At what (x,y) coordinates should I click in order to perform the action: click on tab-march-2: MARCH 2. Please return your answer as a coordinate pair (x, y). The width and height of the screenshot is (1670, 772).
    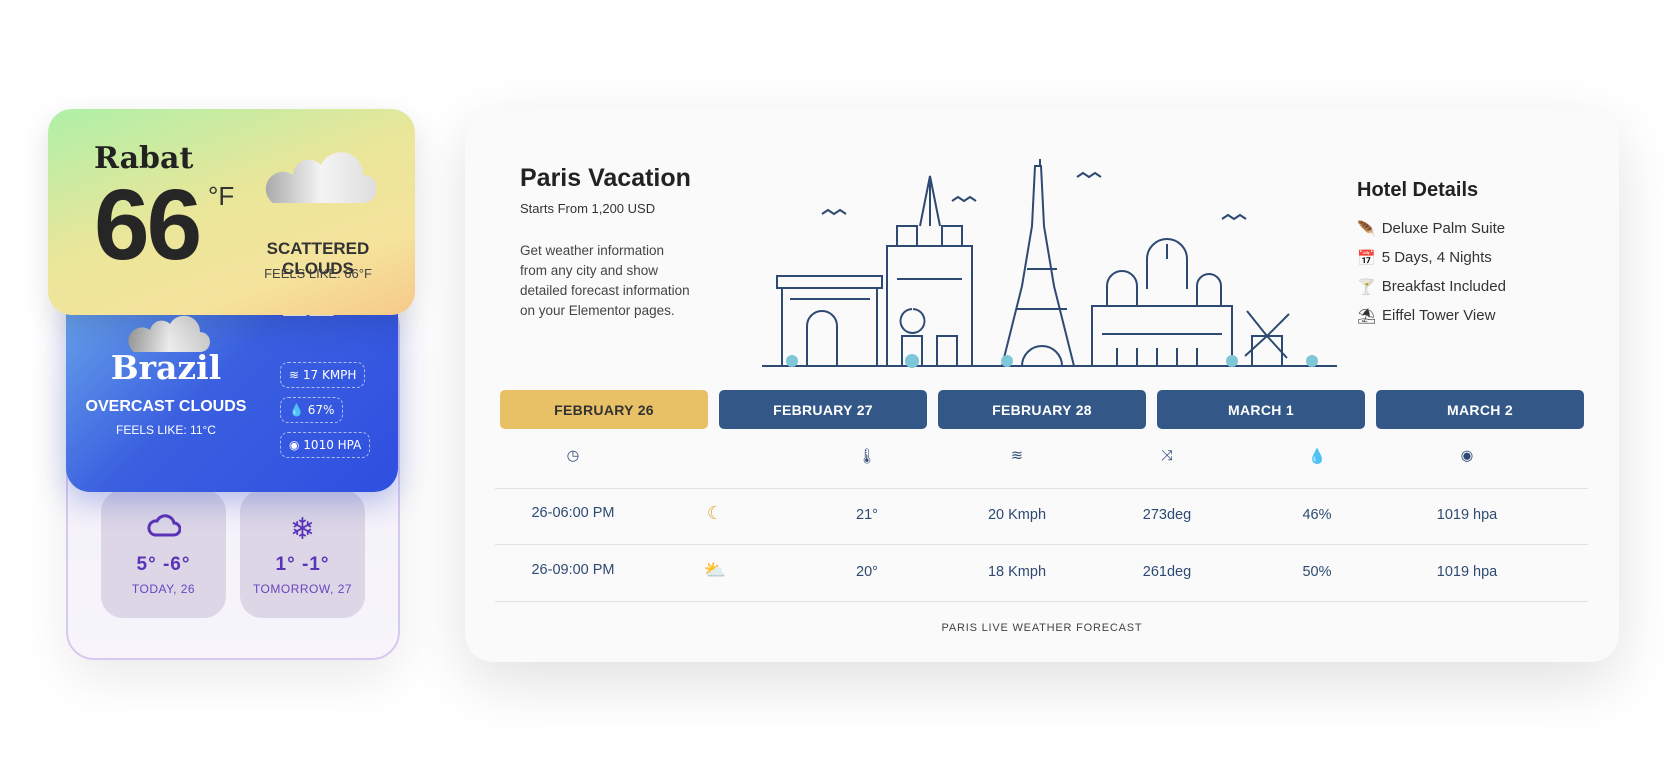
    Looking at the image, I should click on (1480, 409).